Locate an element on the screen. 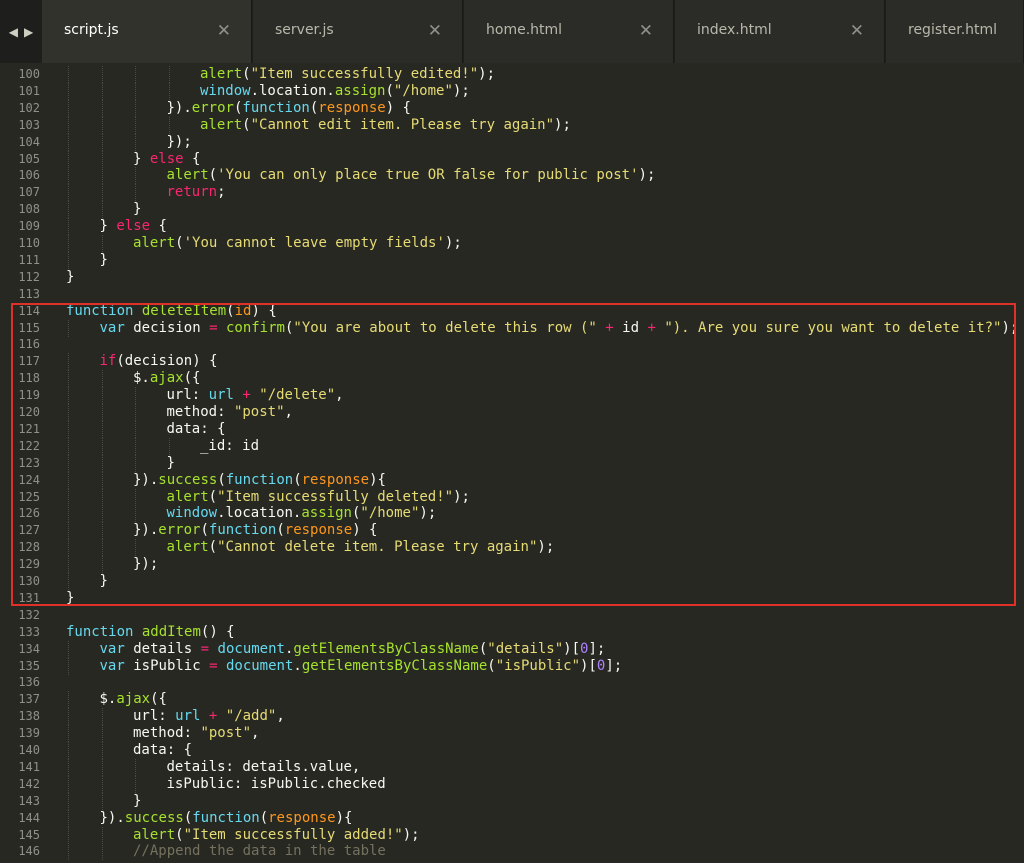  code-line: 143} is located at coordinates (512, 801).